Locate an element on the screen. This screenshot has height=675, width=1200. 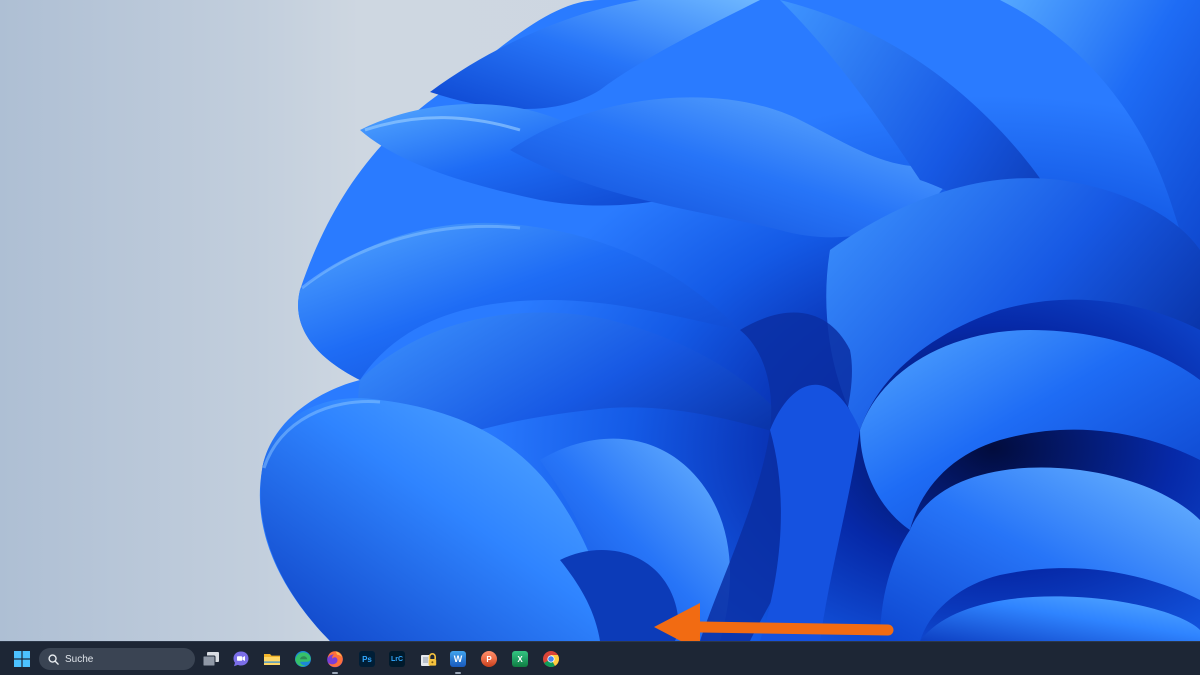
powerpoint-button: P is located at coordinates (489, 659).